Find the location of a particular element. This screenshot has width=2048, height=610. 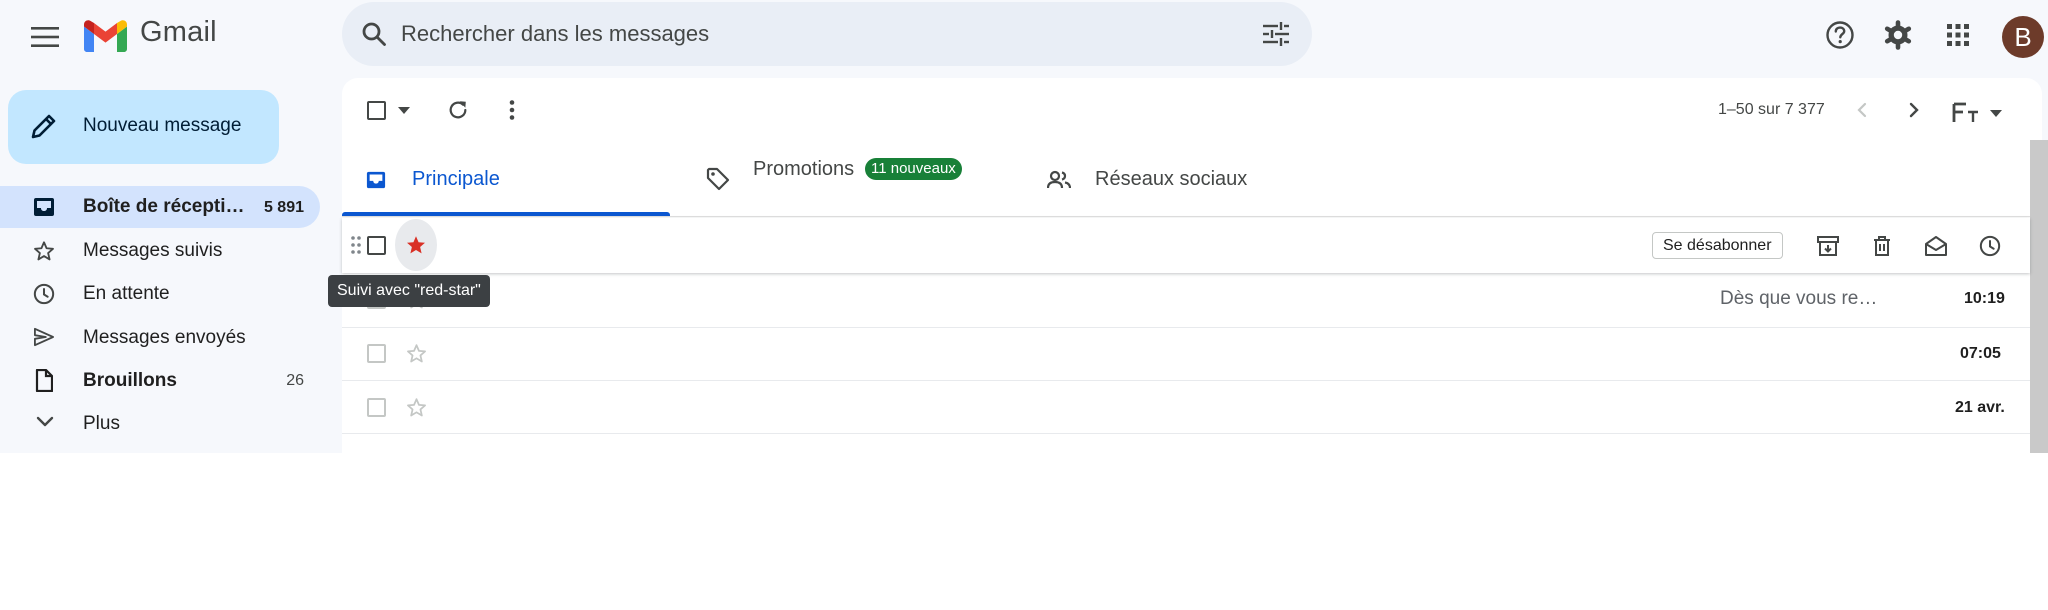

refresh-icon is located at coordinates (458, 110).